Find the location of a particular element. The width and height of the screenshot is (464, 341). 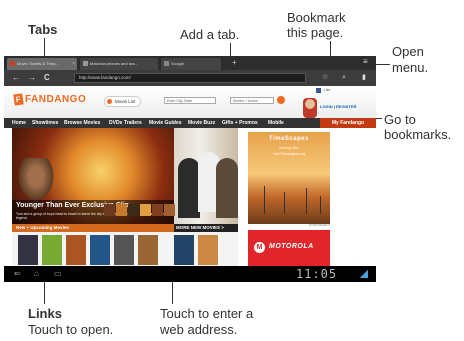

nav-mobile: Mobile is located at coordinates (276, 123).